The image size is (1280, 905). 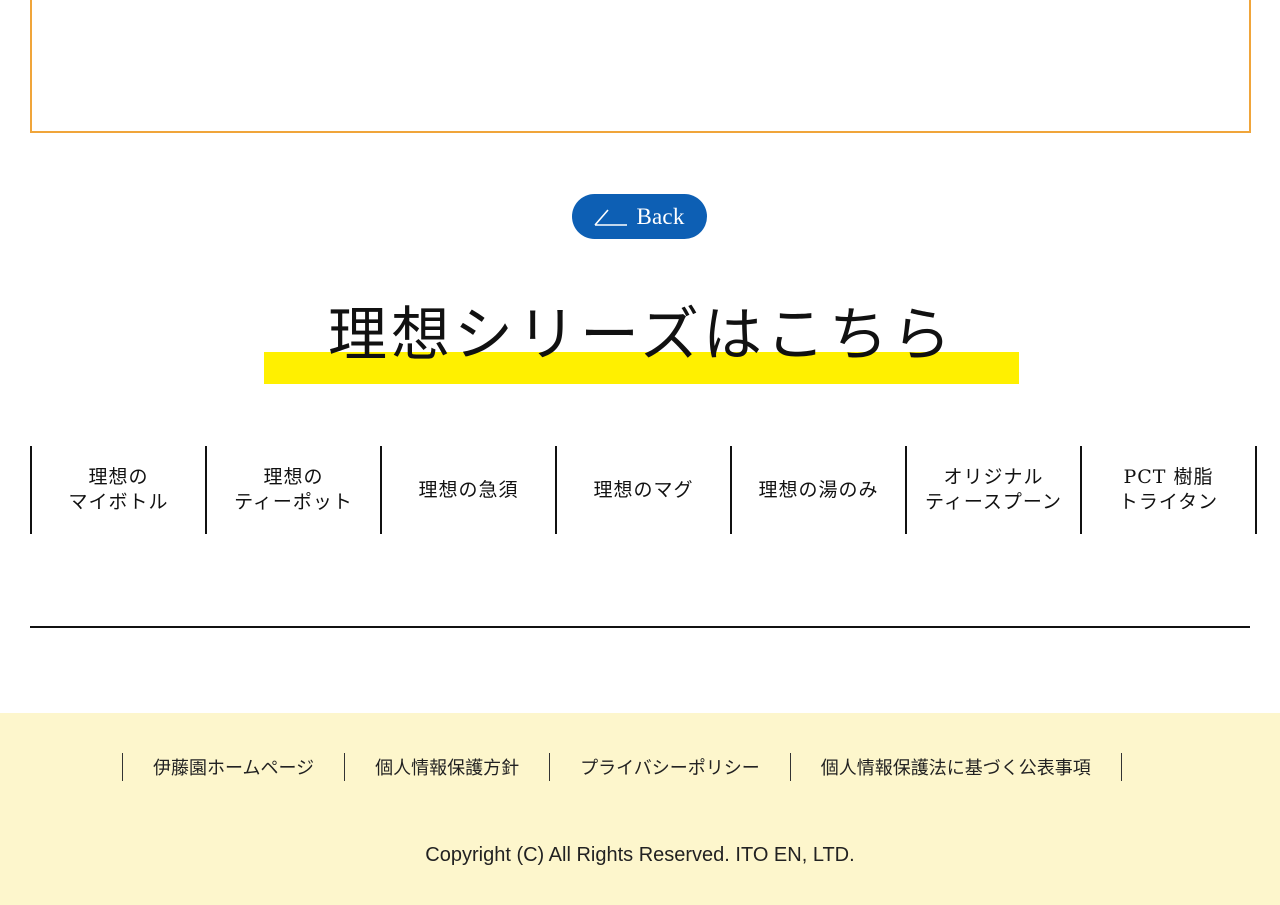 I want to click on series-item-label: 理想のマグ, so click(x=643, y=489).